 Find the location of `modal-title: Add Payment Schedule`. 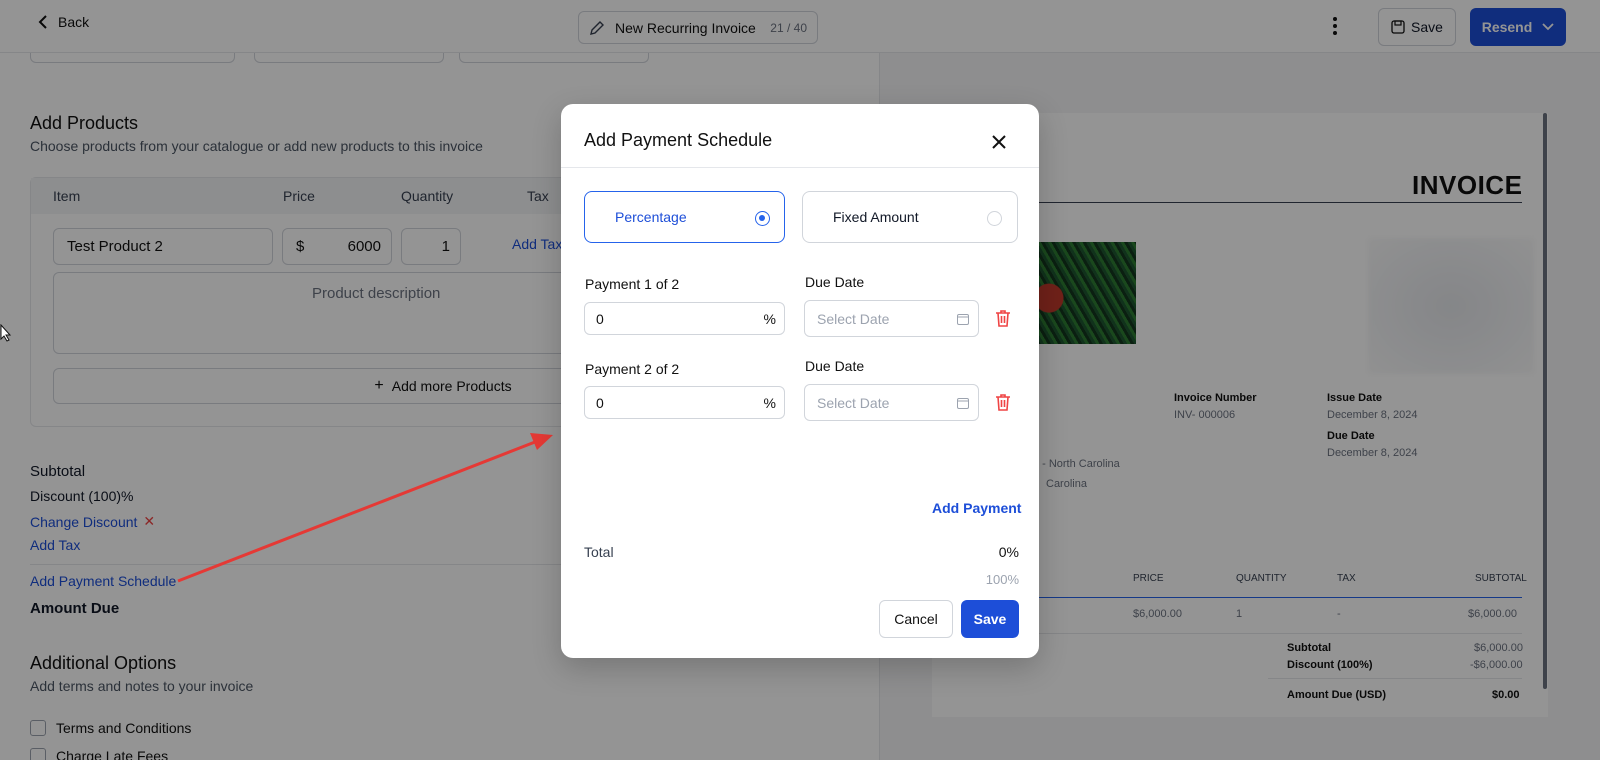

modal-title: Add Payment Schedule is located at coordinates (678, 140).